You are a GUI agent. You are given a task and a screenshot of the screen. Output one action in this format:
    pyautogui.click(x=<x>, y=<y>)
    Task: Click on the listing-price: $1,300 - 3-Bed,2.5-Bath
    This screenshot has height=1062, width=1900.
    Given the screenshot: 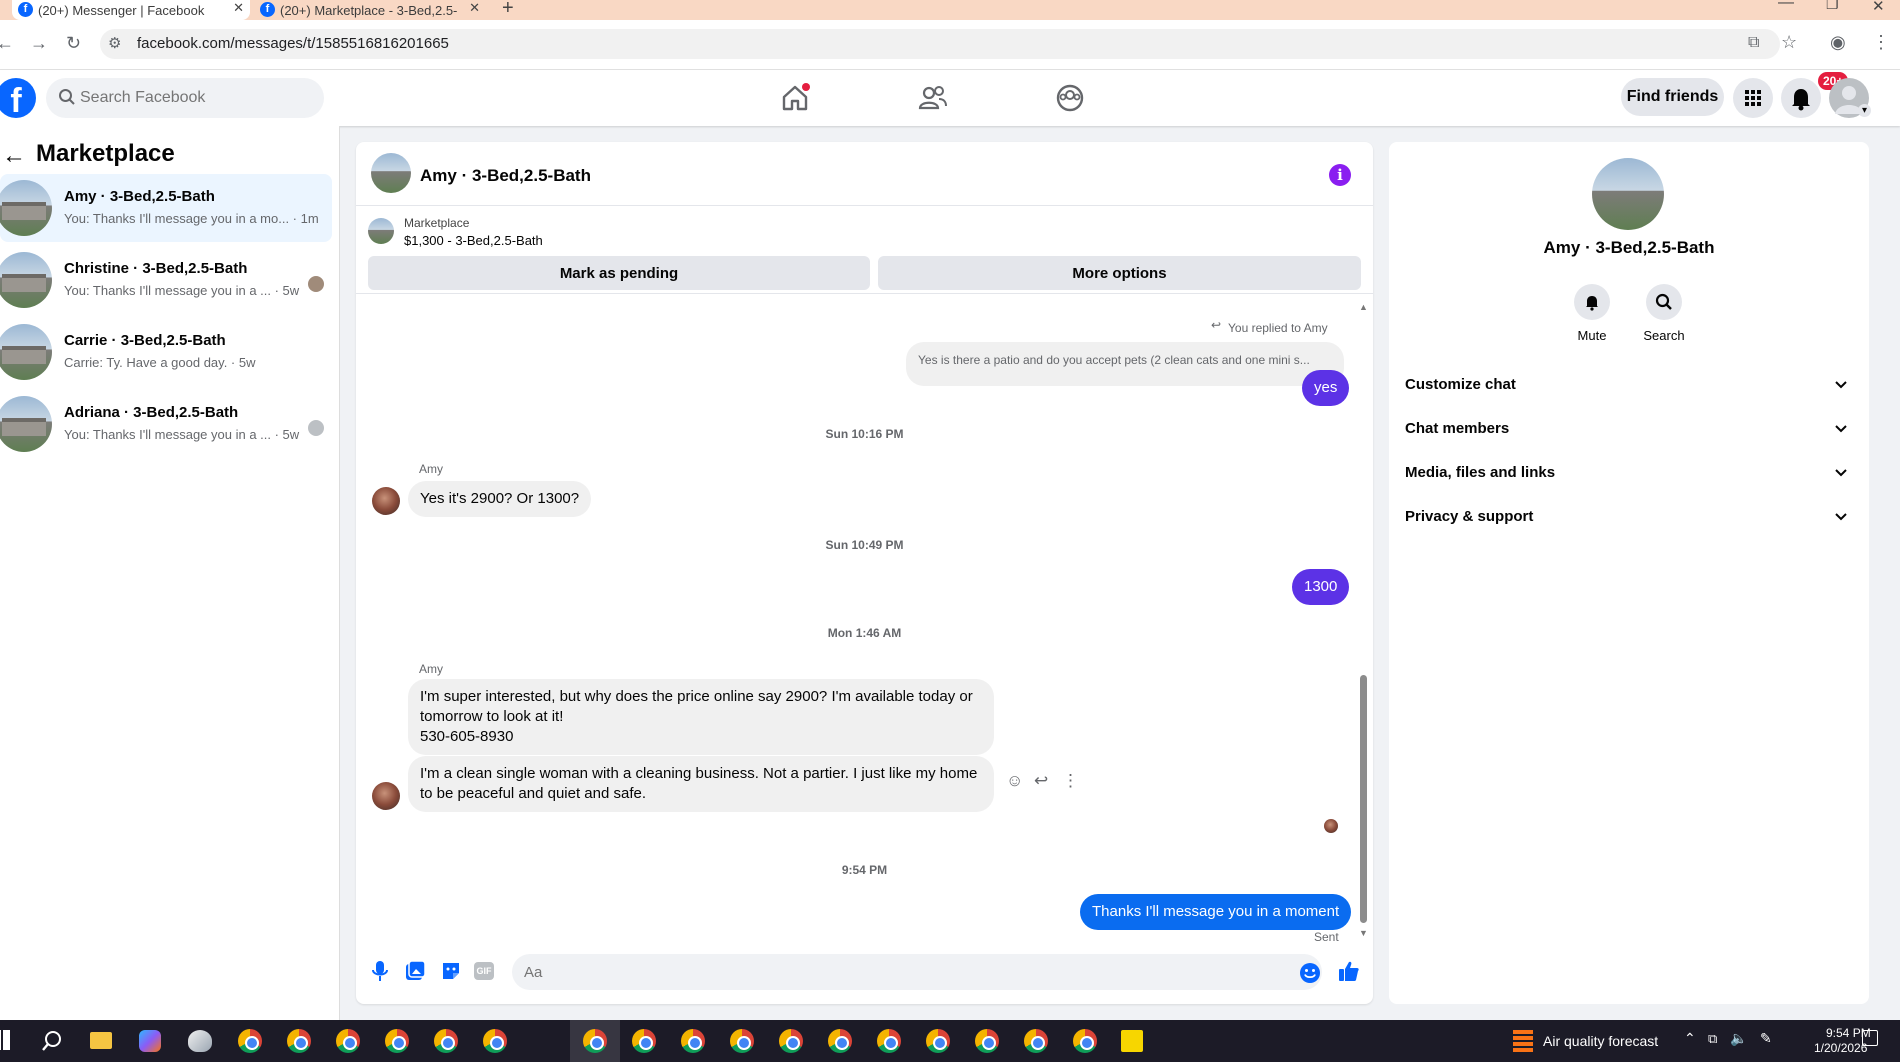 What is the action you would take?
    pyautogui.click(x=473, y=240)
    